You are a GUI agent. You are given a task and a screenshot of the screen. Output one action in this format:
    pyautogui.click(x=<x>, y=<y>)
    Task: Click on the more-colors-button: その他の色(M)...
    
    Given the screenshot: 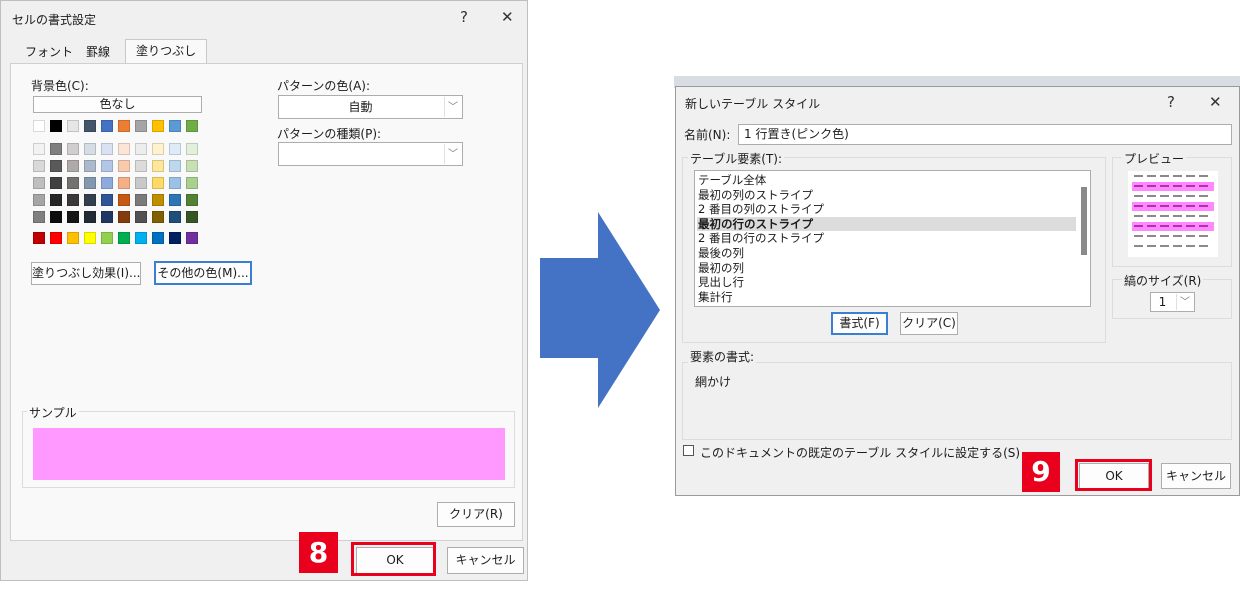 What is the action you would take?
    pyautogui.click(x=203, y=273)
    